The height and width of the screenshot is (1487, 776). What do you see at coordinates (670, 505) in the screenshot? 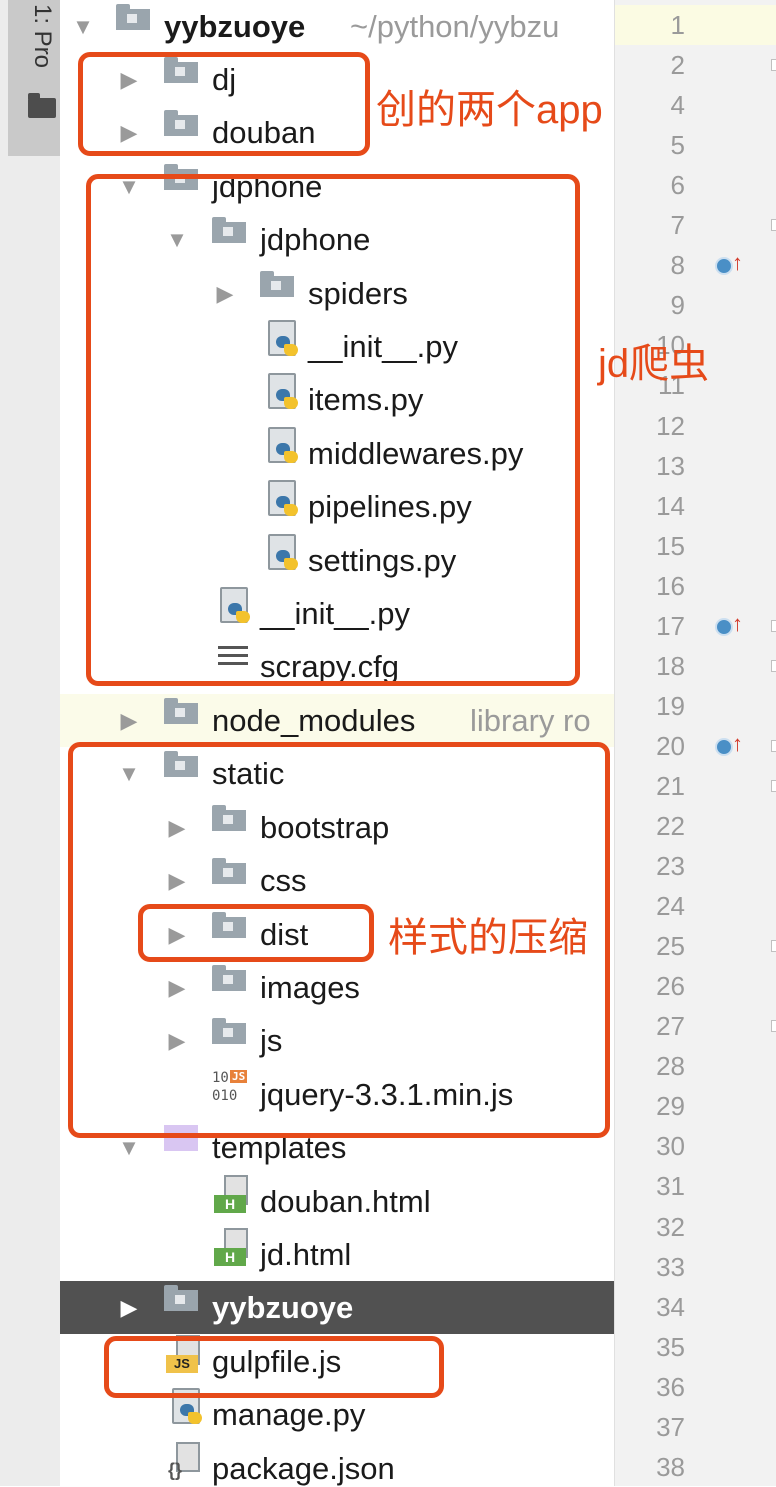
I see `line-number: 14` at bounding box center [670, 505].